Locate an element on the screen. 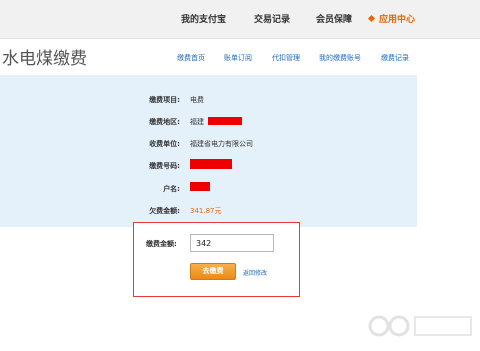 The width and height of the screenshot is (480, 351). subnav-bill-subscription: 账单订阅 is located at coordinates (238, 58).